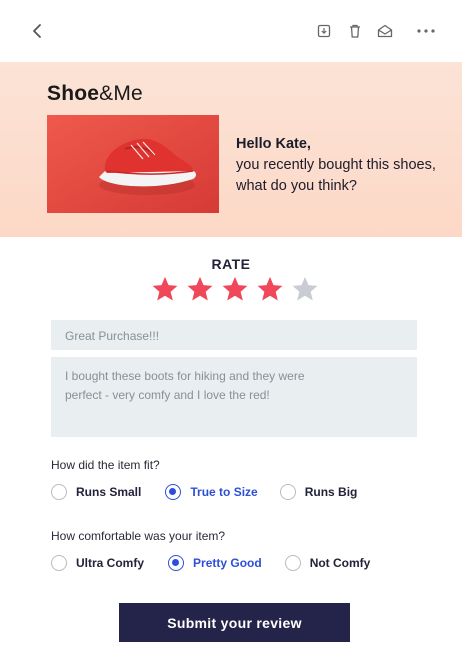 Image resolution: width=462 pixels, height=671 pixels. I want to click on star-rating, so click(235, 289).